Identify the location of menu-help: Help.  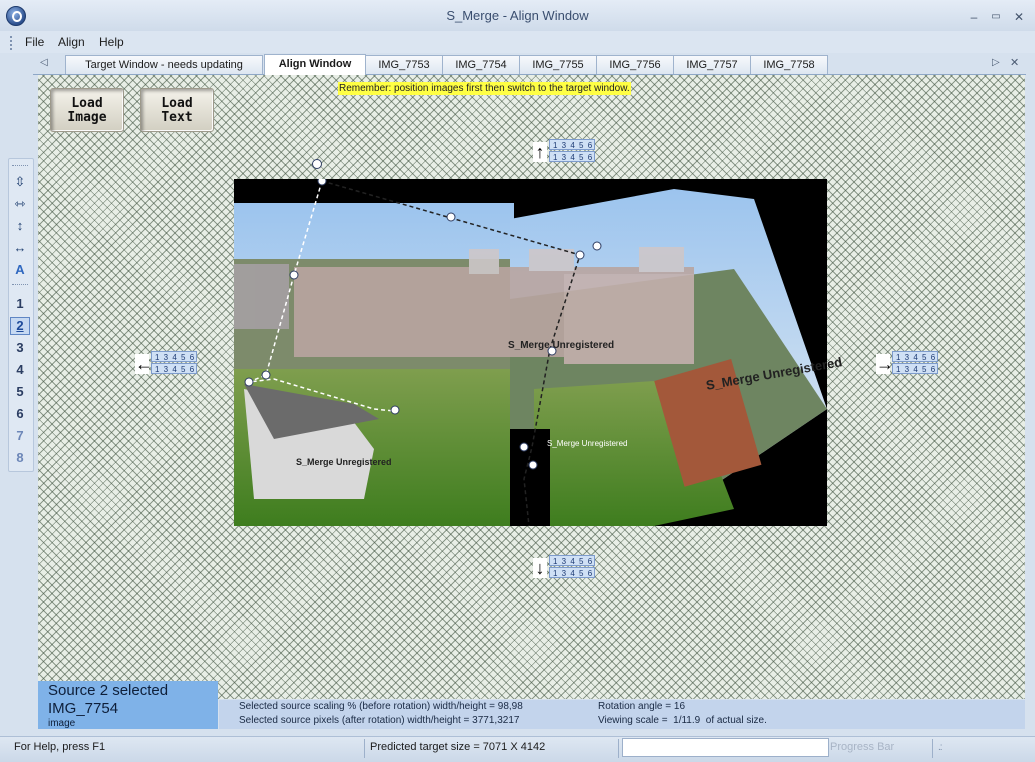
(111, 42).